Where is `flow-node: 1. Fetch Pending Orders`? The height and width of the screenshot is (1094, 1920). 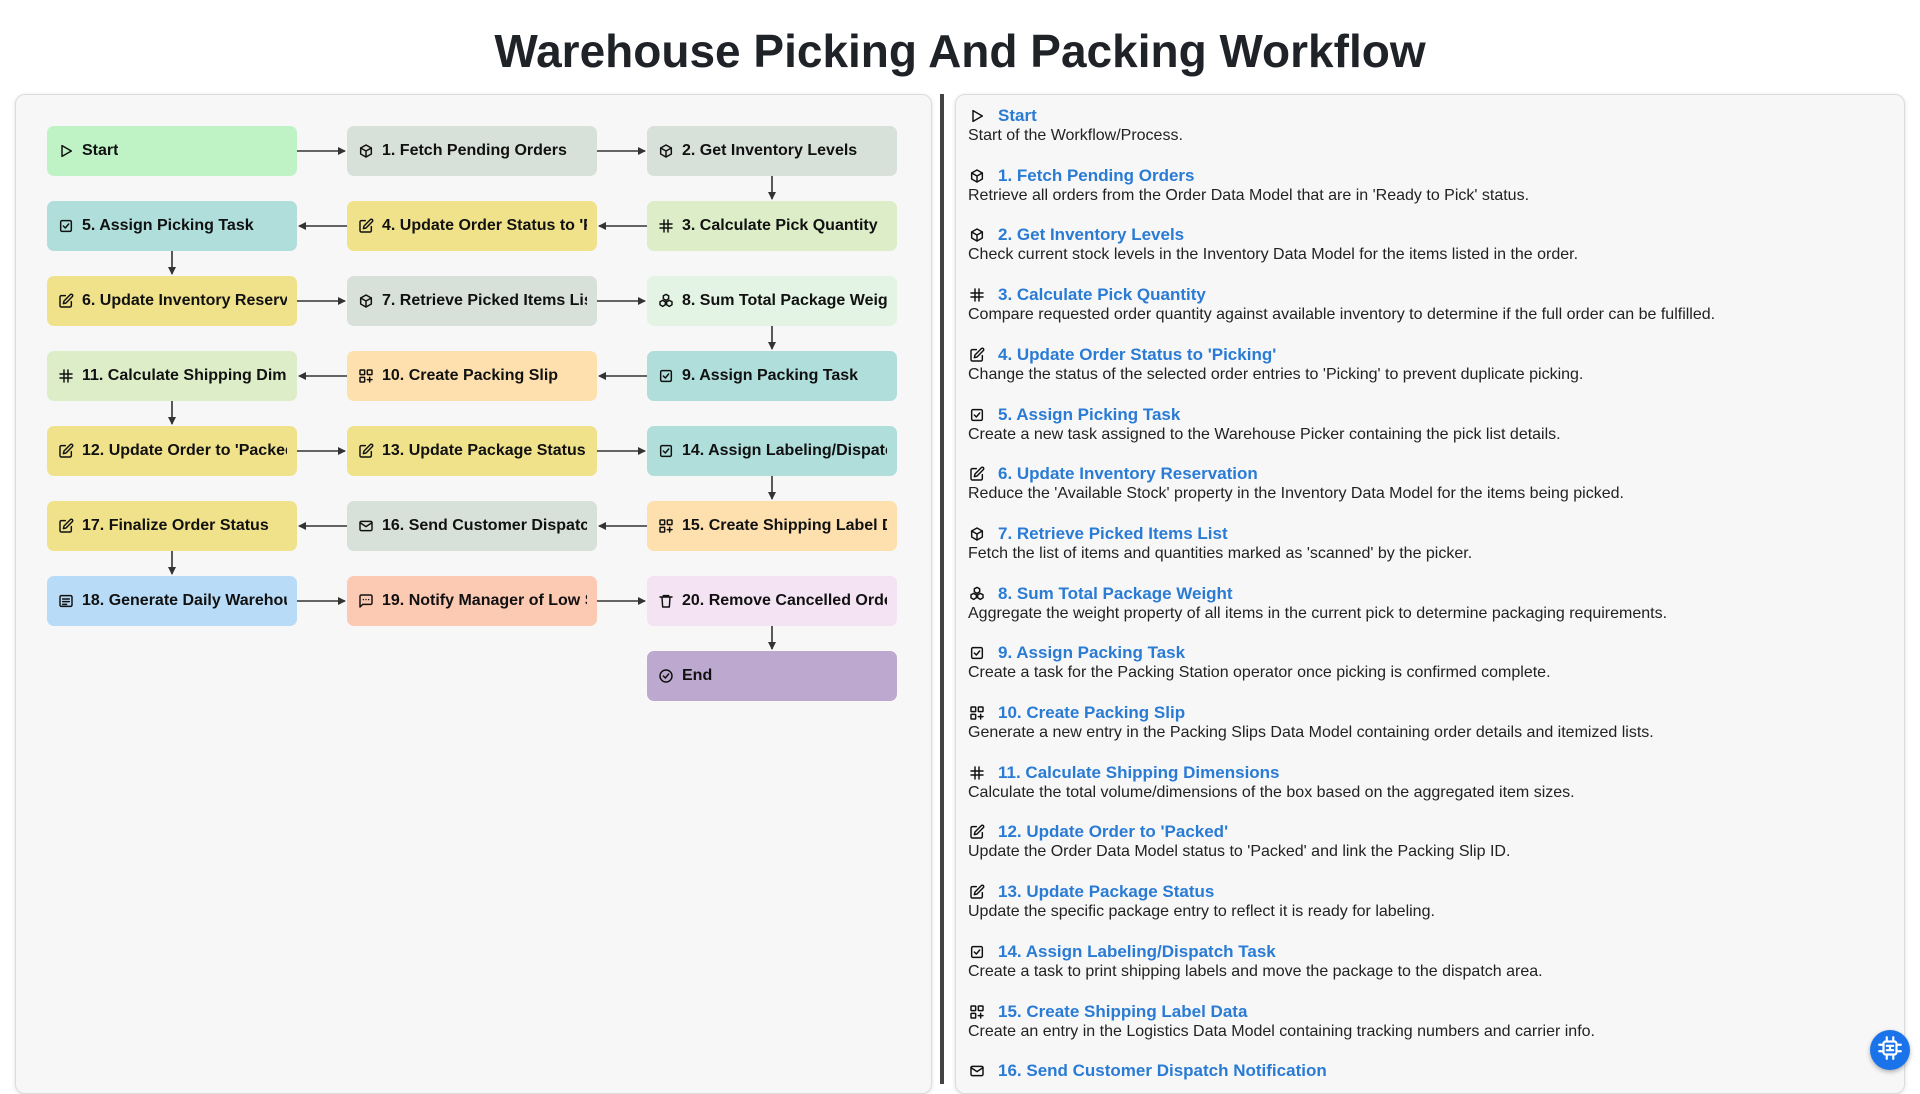
flow-node: 1. Fetch Pending Orders is located at coordinates (472, 151).